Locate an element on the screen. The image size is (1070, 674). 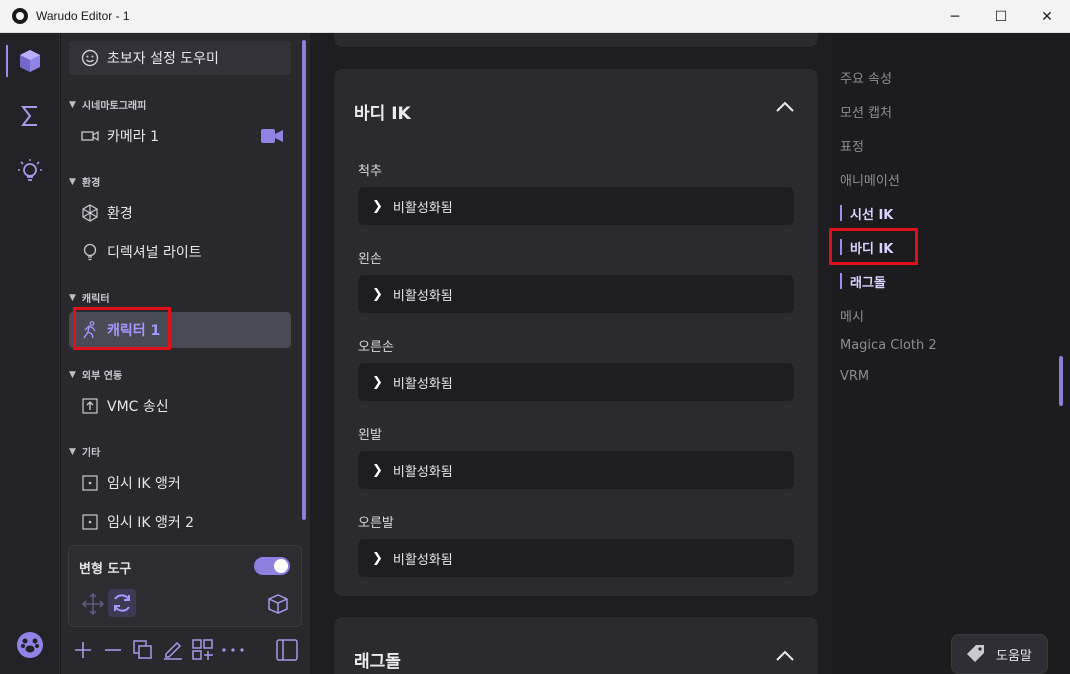
asset-label: 캐릭터 1 is located at coordinates (134, 331).